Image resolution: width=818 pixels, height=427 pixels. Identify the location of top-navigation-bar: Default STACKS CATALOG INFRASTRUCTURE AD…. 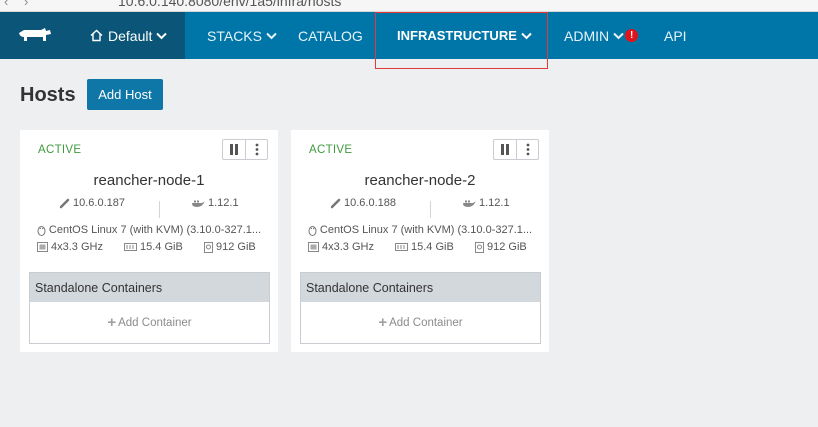
(409, 35).